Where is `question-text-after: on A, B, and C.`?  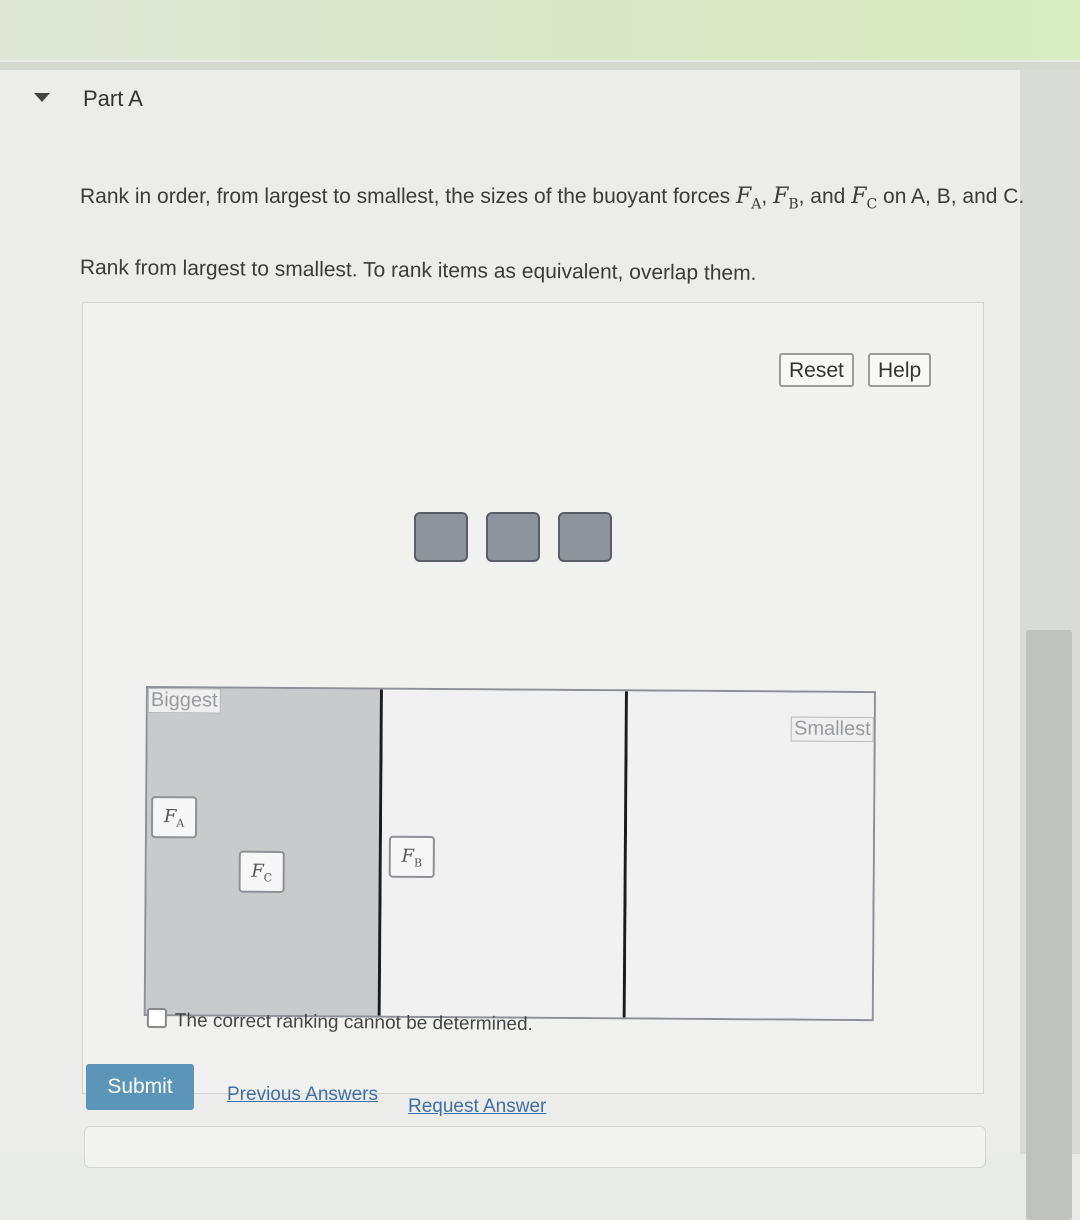
question-text-after: on A, B, and C. is located at coordinates (954, 196).